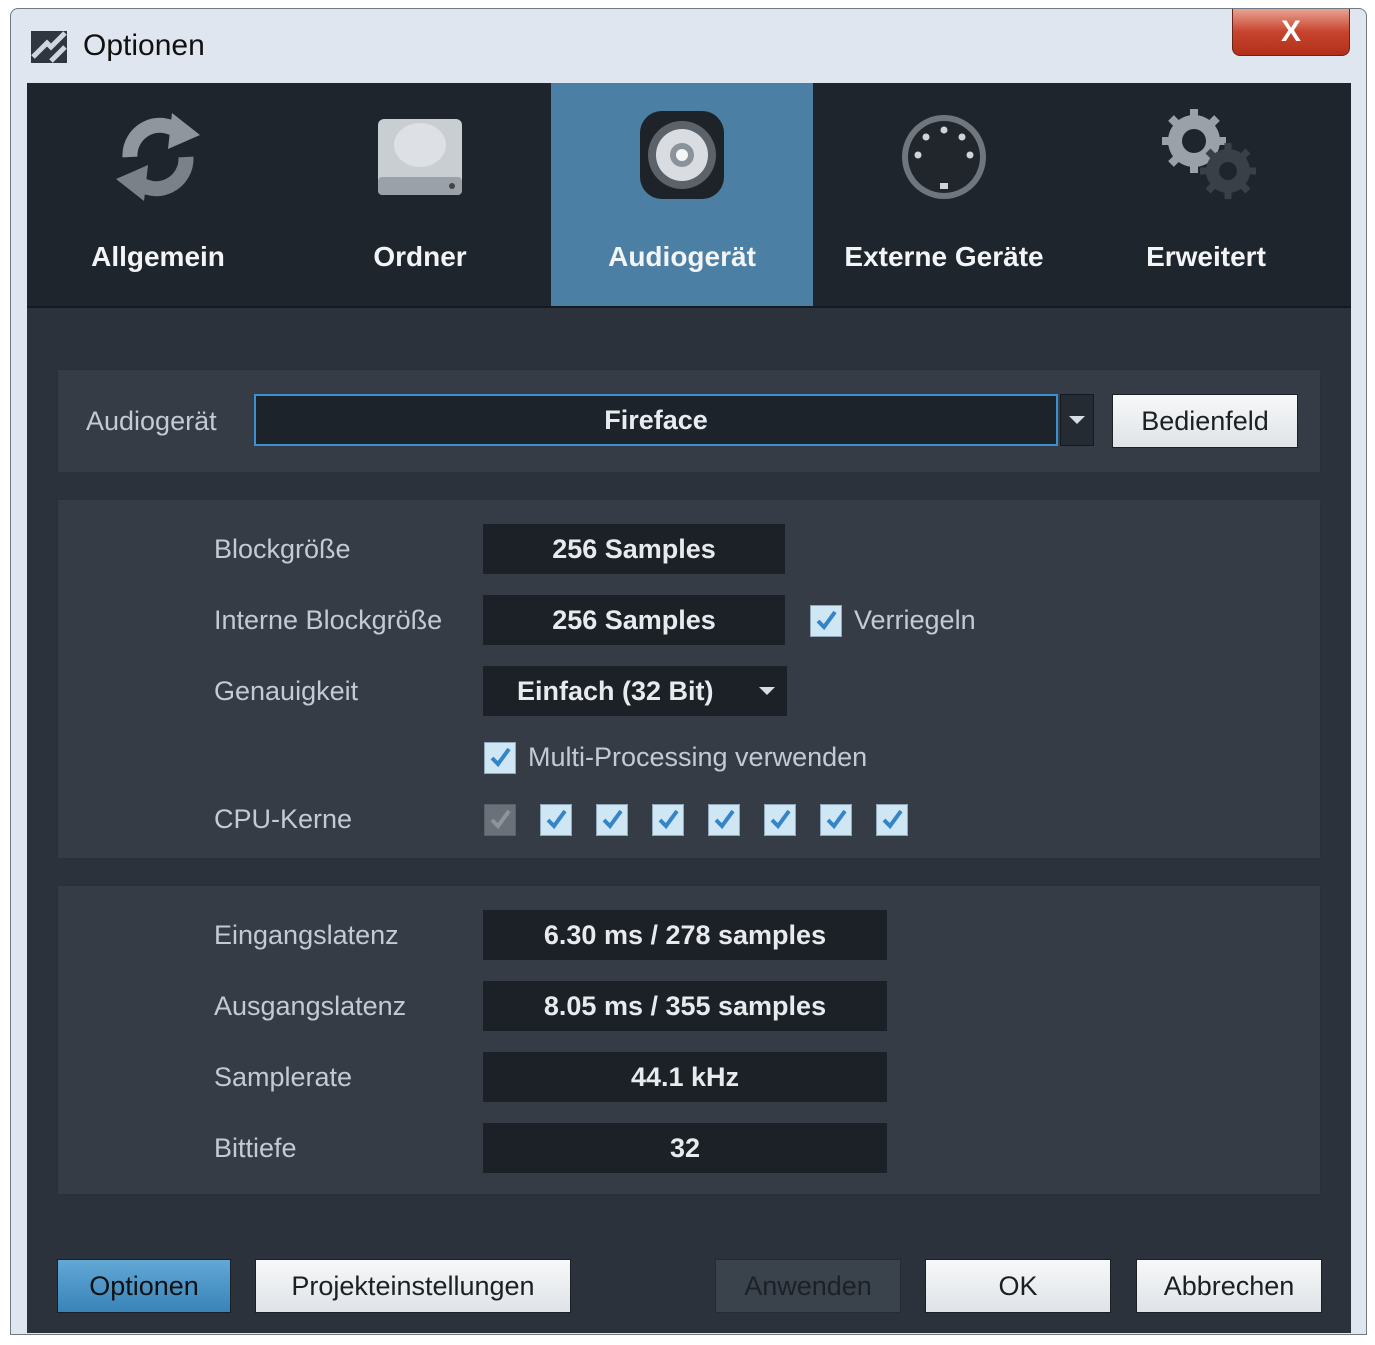 This screenshot has height=1345, width=1375. I want to click on ok-button: OK, so click(1018, 1286).